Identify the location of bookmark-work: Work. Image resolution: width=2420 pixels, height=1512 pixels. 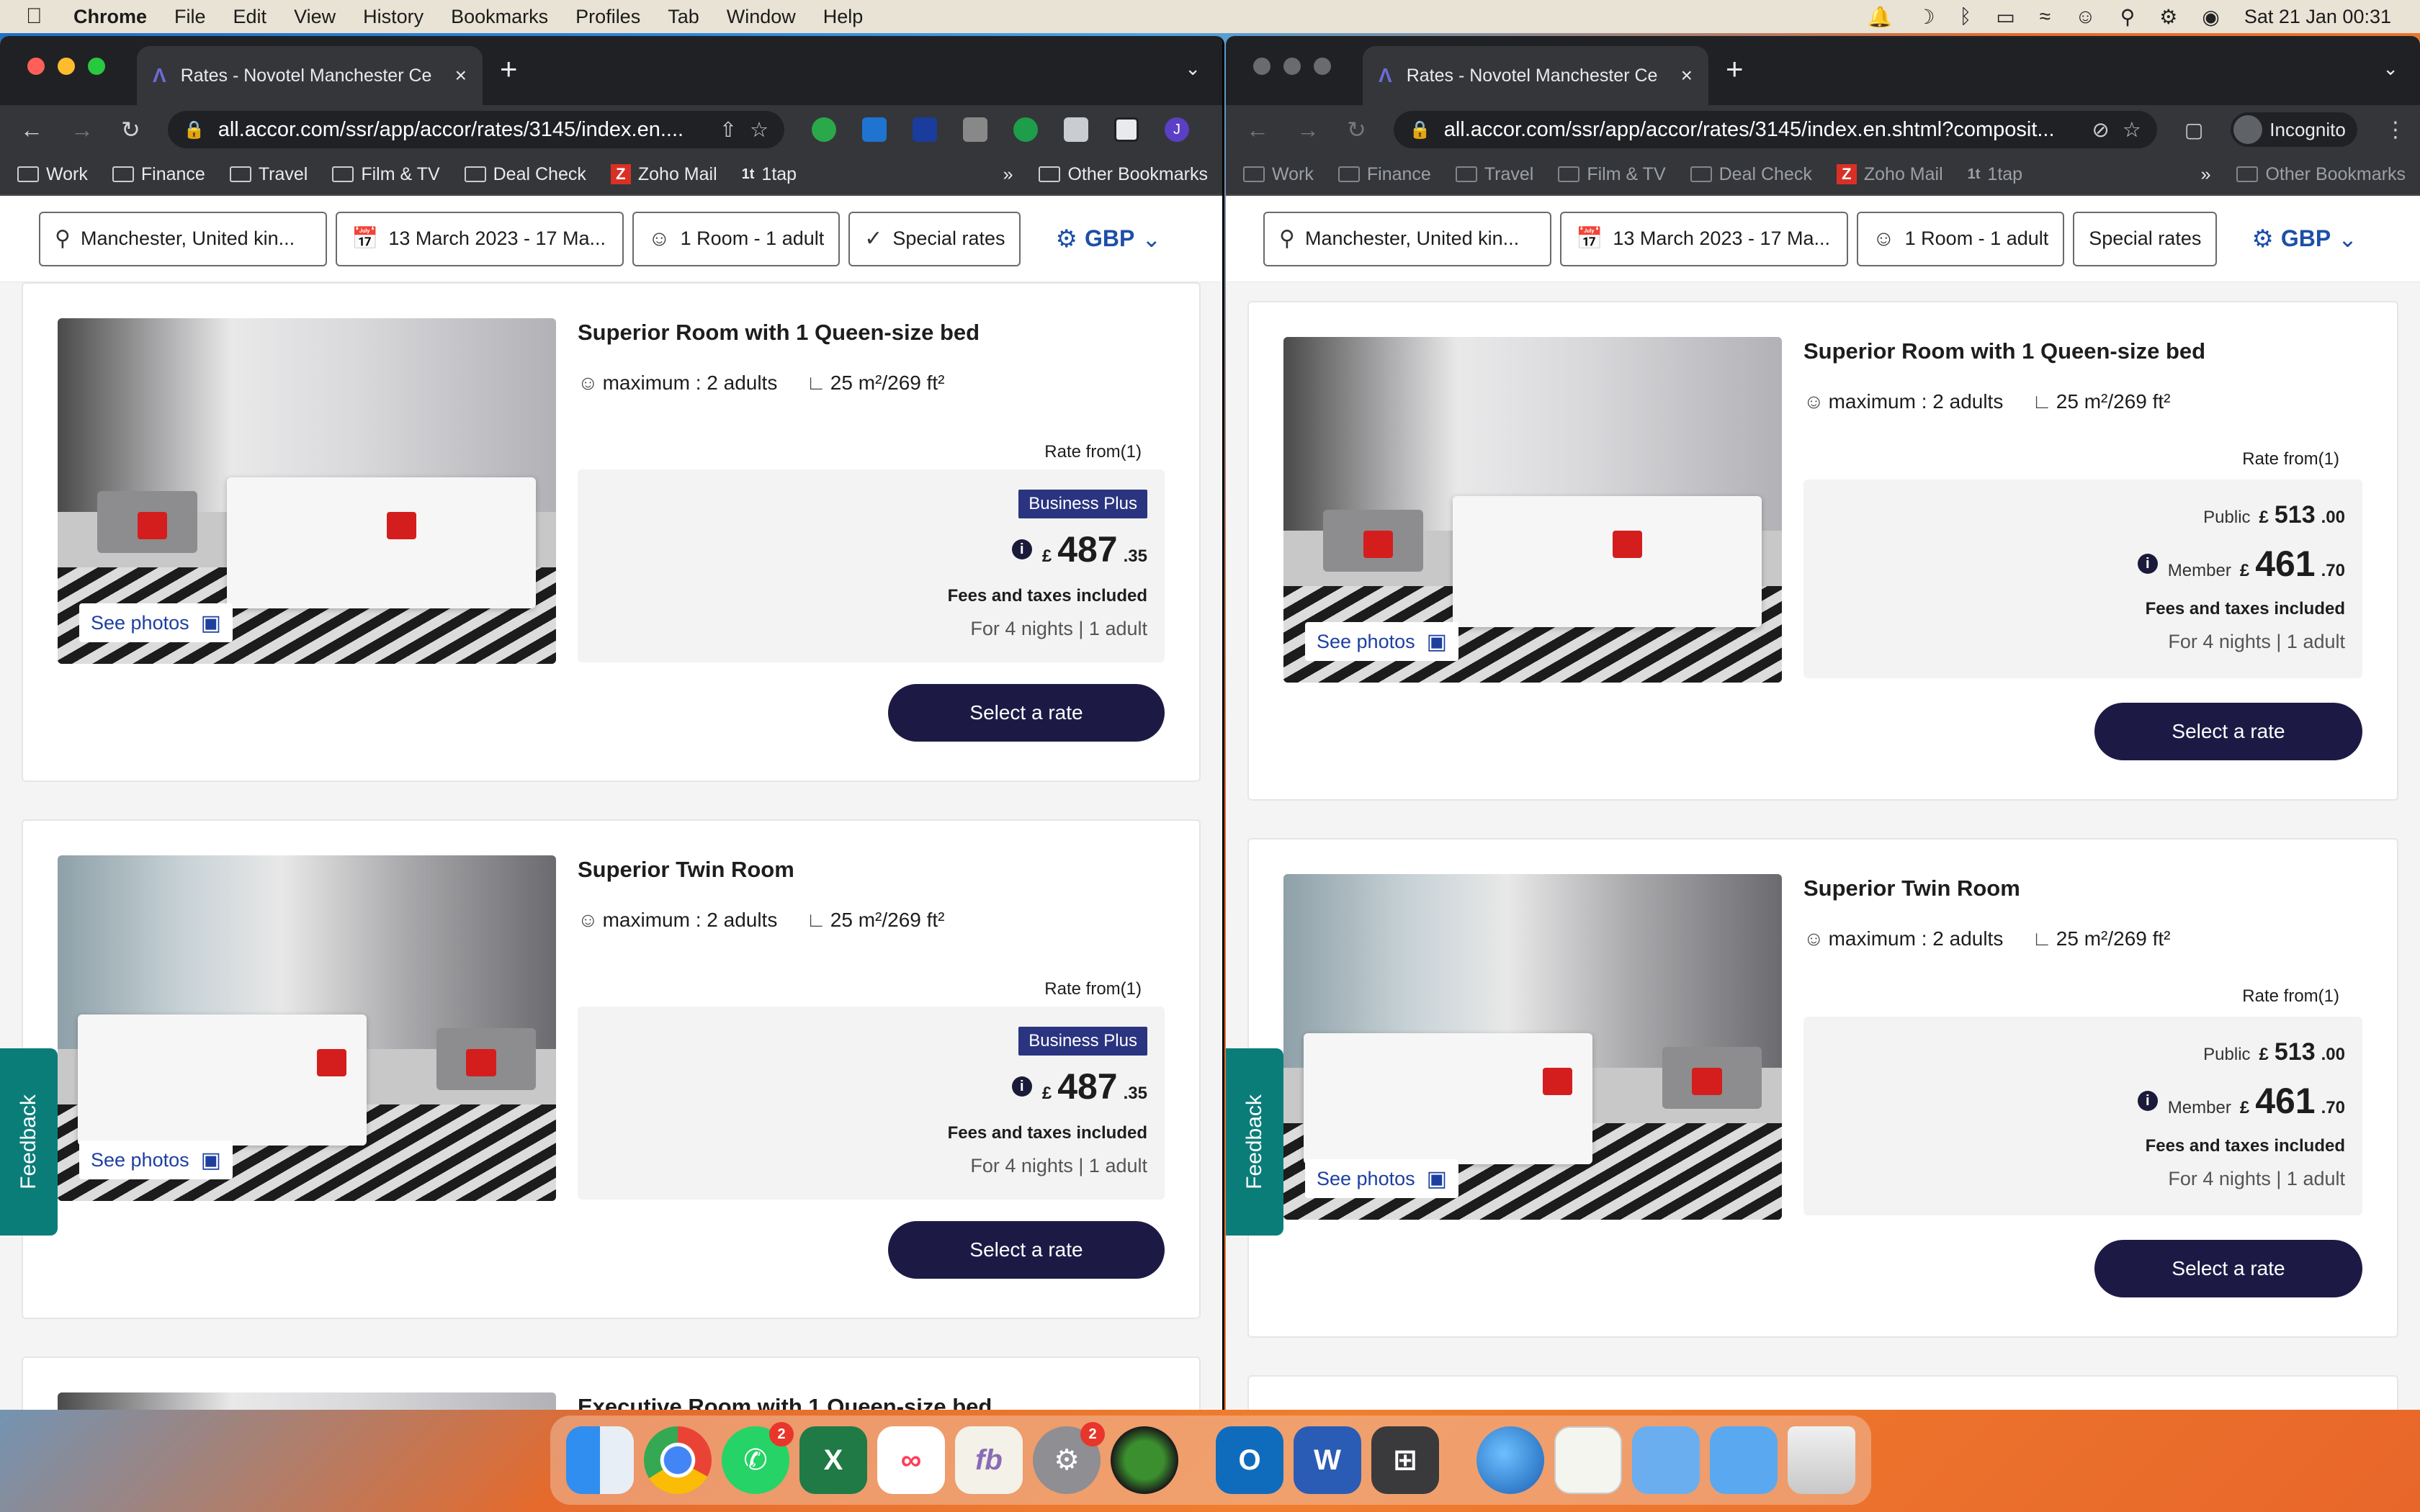
(1278, 174).